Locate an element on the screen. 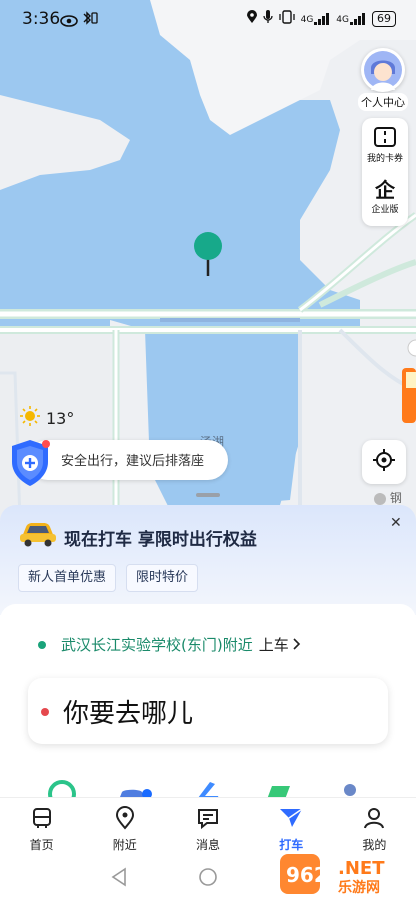 The width and height of the screenshot is (416, 900). map-location-pin-icon is located at coordinates (208, 254).